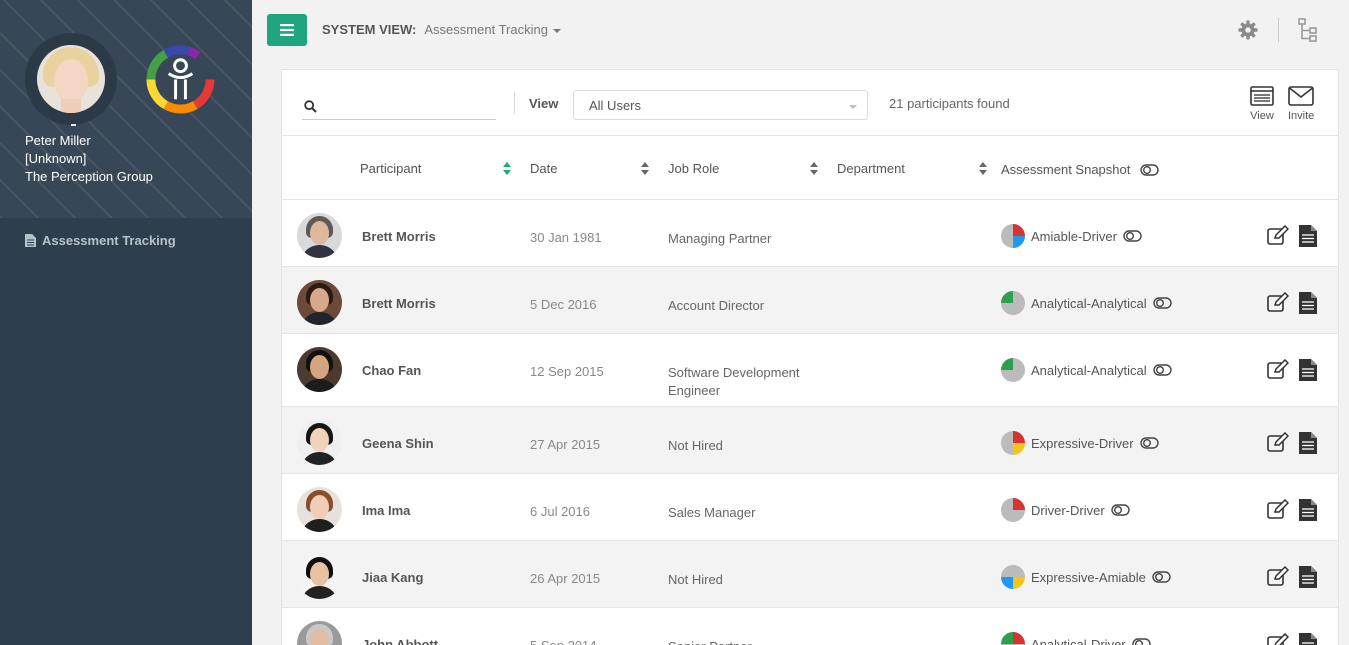 This screenshot has height=645, width=1349. Describe the element at coordinates (89, 176) in the screenshot. I see `user-organization: The Perception Group` at that location.